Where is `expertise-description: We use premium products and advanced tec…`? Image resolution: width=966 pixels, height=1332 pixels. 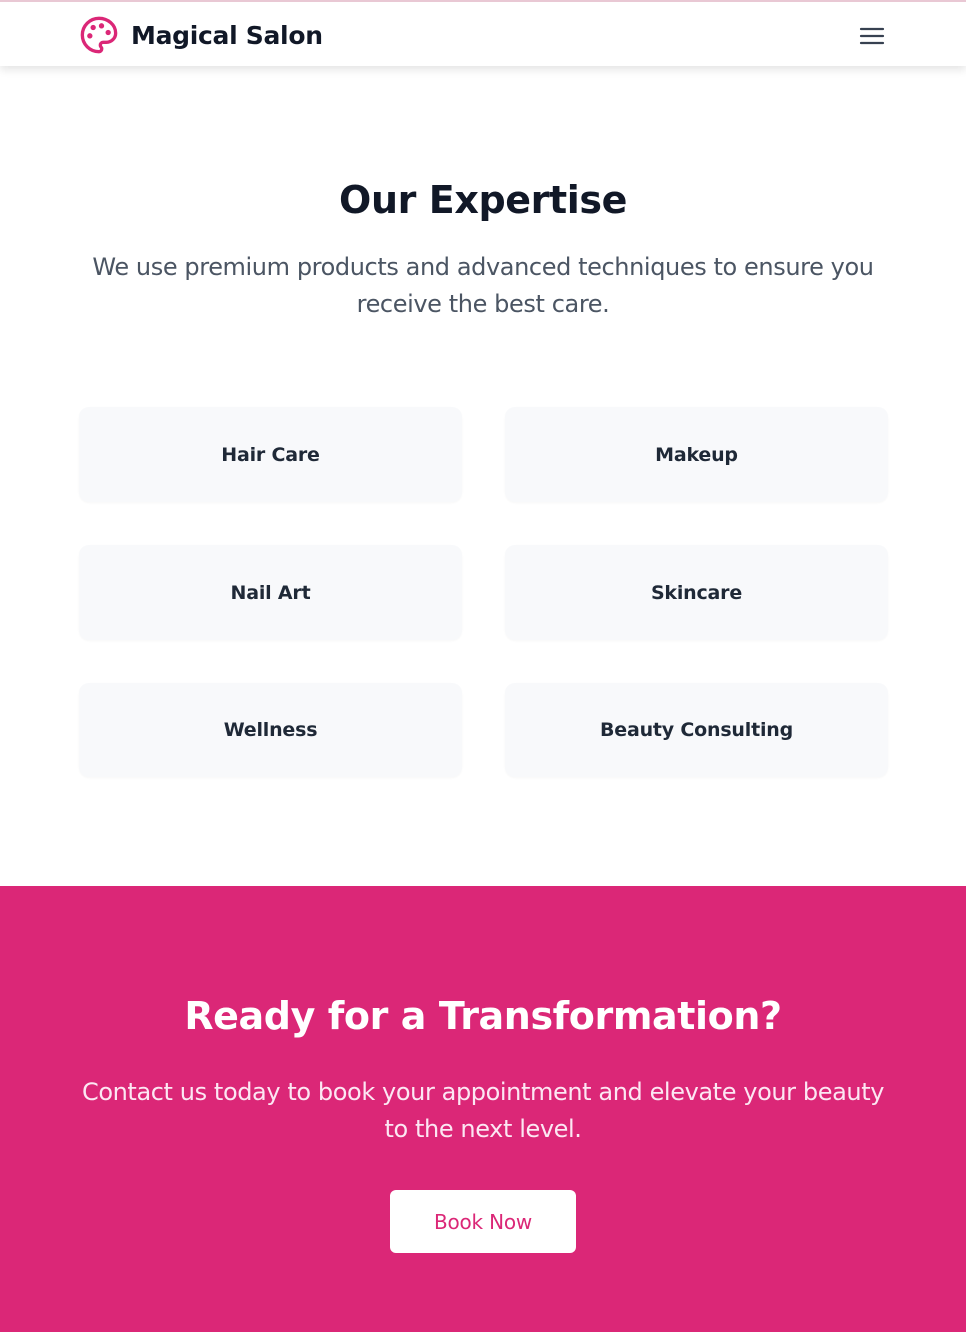 expertise-description: We use premium products and advanced tec… is located at coordinates (483, 285).